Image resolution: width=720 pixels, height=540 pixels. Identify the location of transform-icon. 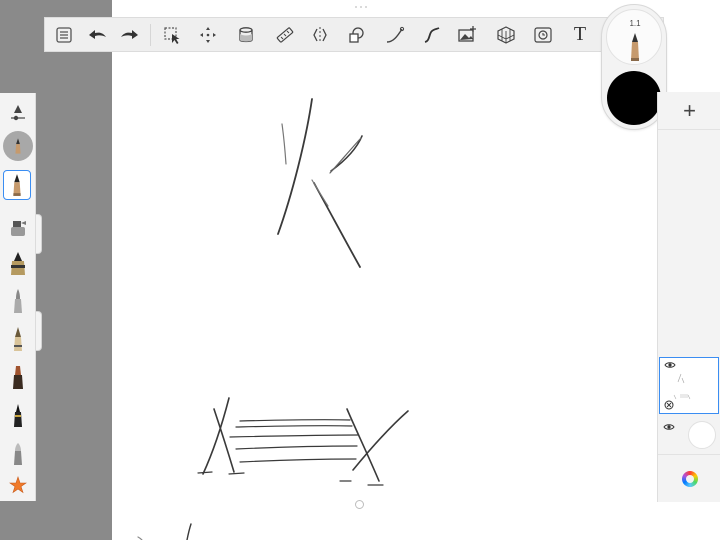
(208, 34).